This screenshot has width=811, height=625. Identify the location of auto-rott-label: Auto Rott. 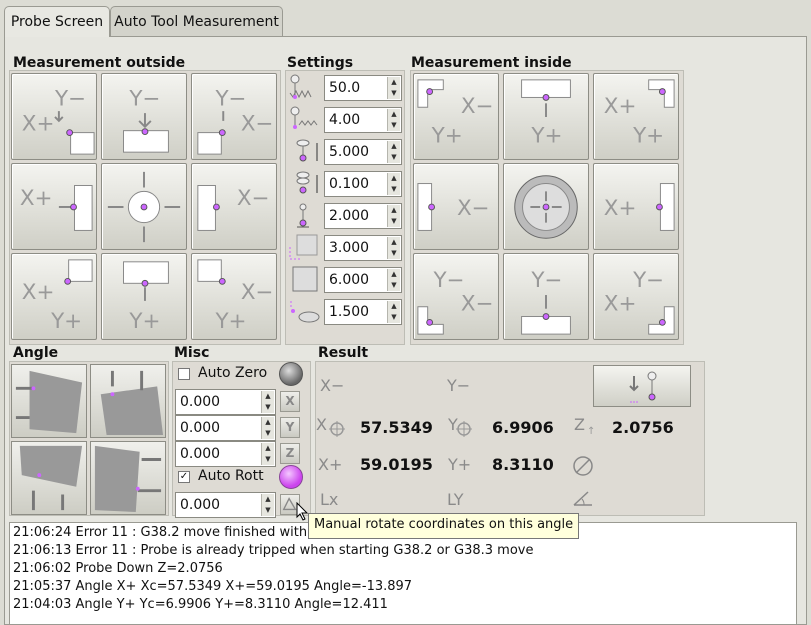
(231, 476).